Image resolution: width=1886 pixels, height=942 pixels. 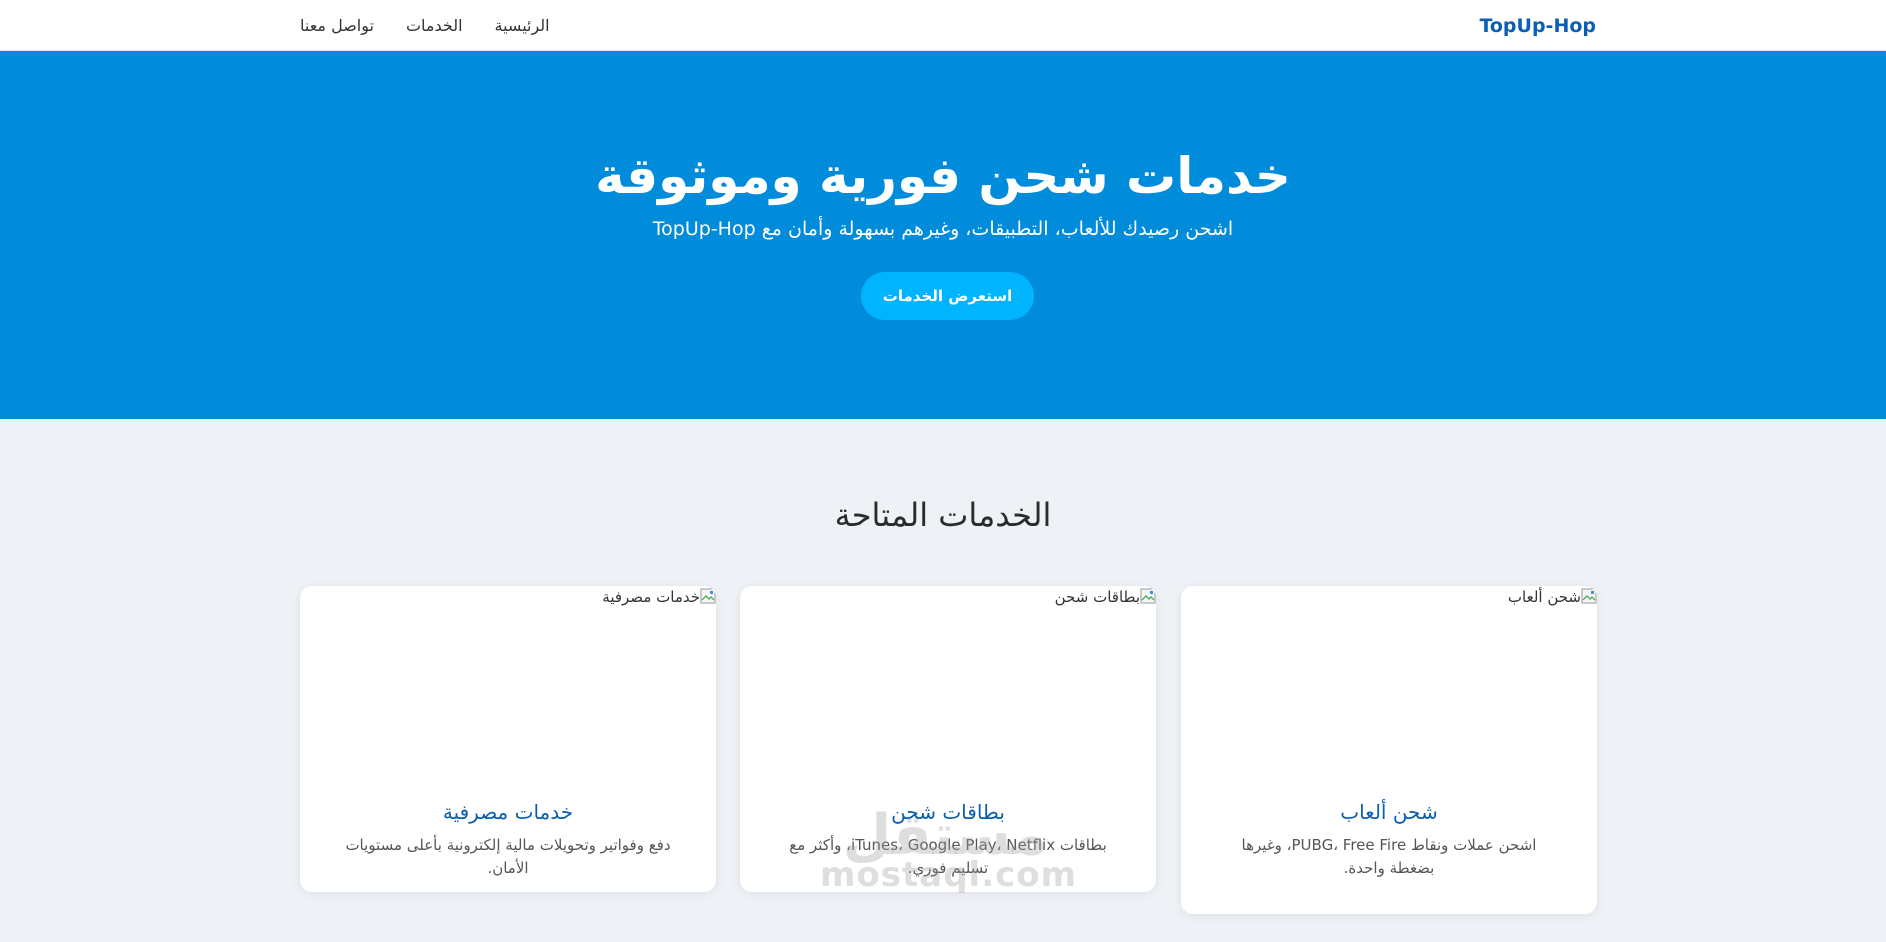 What do you see at coordinates (948, 812) in the screenshot?
I see `card-title: بطاقات شحن` at bounding box center [948, 812].